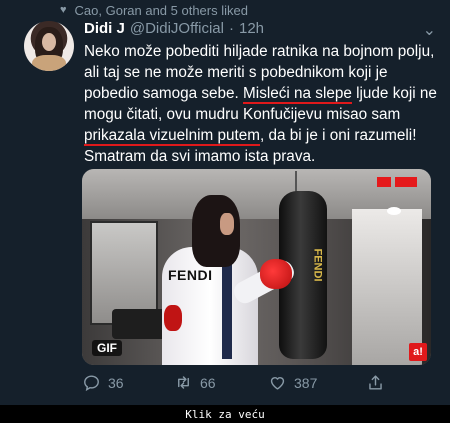  Describe the element at coordinates (277, 383) in the screenshot. I see `like-icon` at that location.